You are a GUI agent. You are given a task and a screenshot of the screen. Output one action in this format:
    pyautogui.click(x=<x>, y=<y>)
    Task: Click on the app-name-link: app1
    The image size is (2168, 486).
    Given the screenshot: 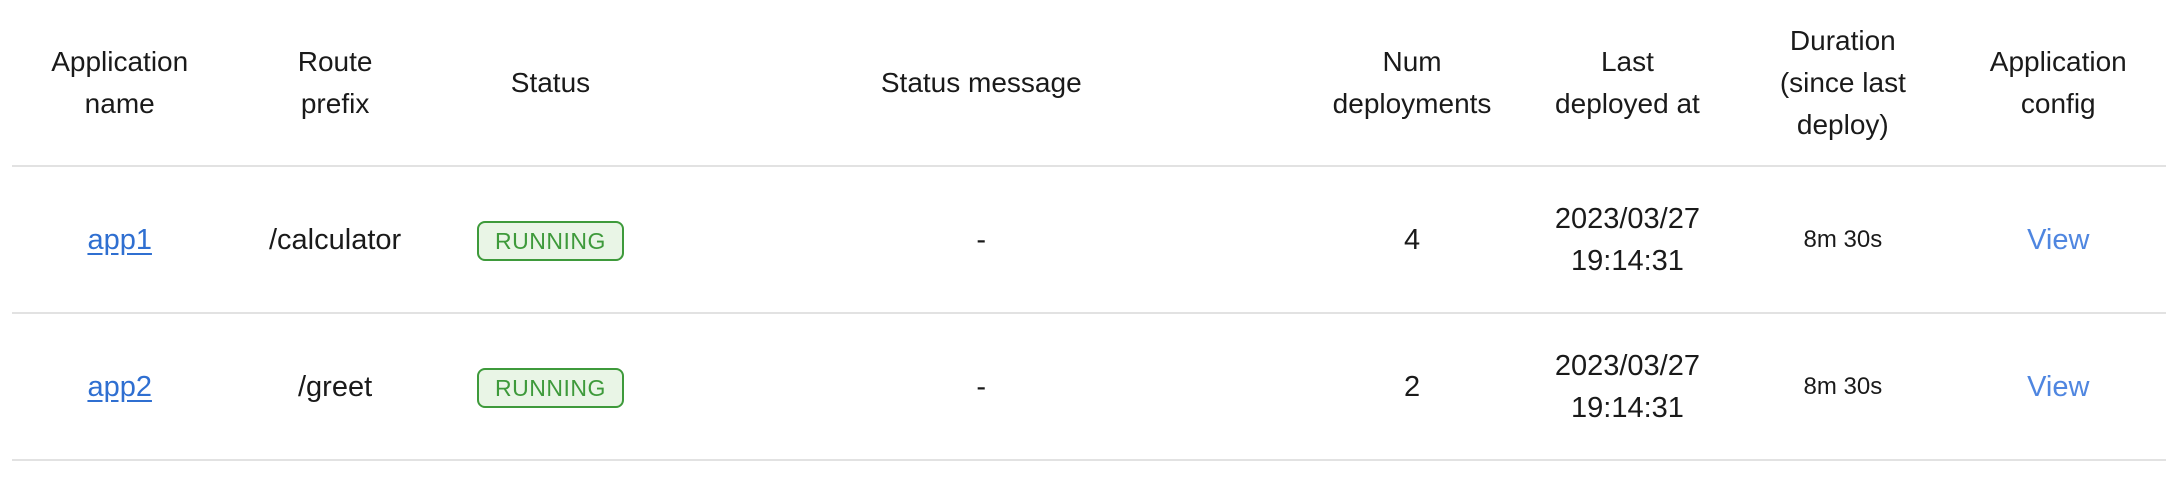 What is the action you would take?
    pyautogui.click(x=119, y=240)
    